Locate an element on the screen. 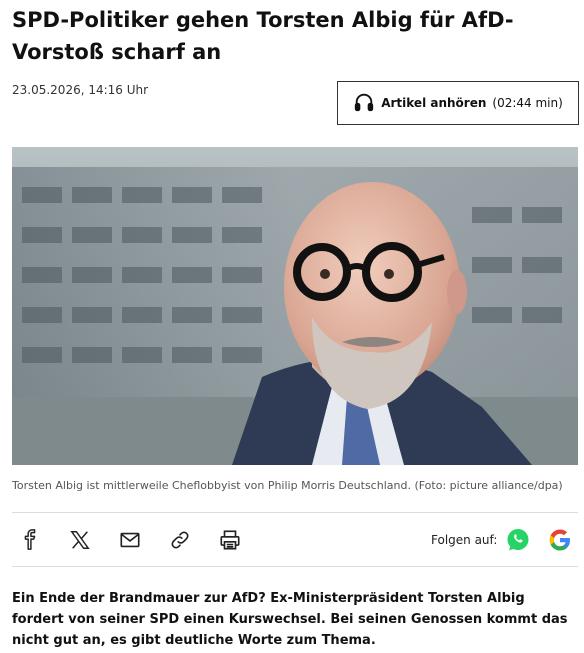  x-icon is located at coordinates (80, 540).